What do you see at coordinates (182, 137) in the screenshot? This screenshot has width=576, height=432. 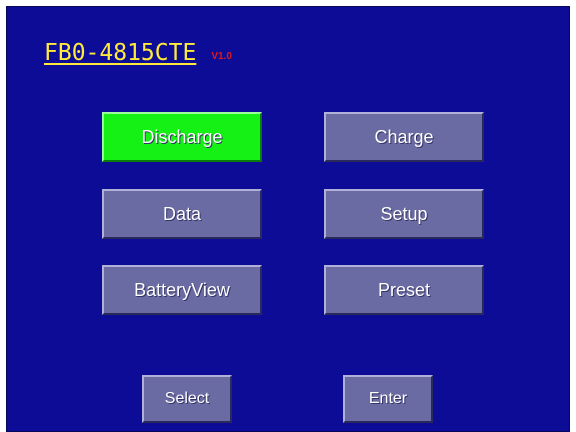 I see `discharge-button: Discharge` at bounding box center [182, 137].